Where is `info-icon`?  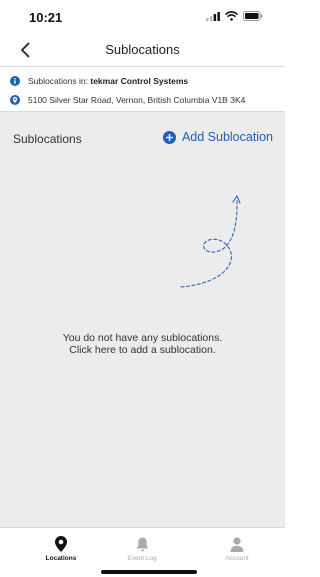
info-icon is located at coordinates (15, 81).